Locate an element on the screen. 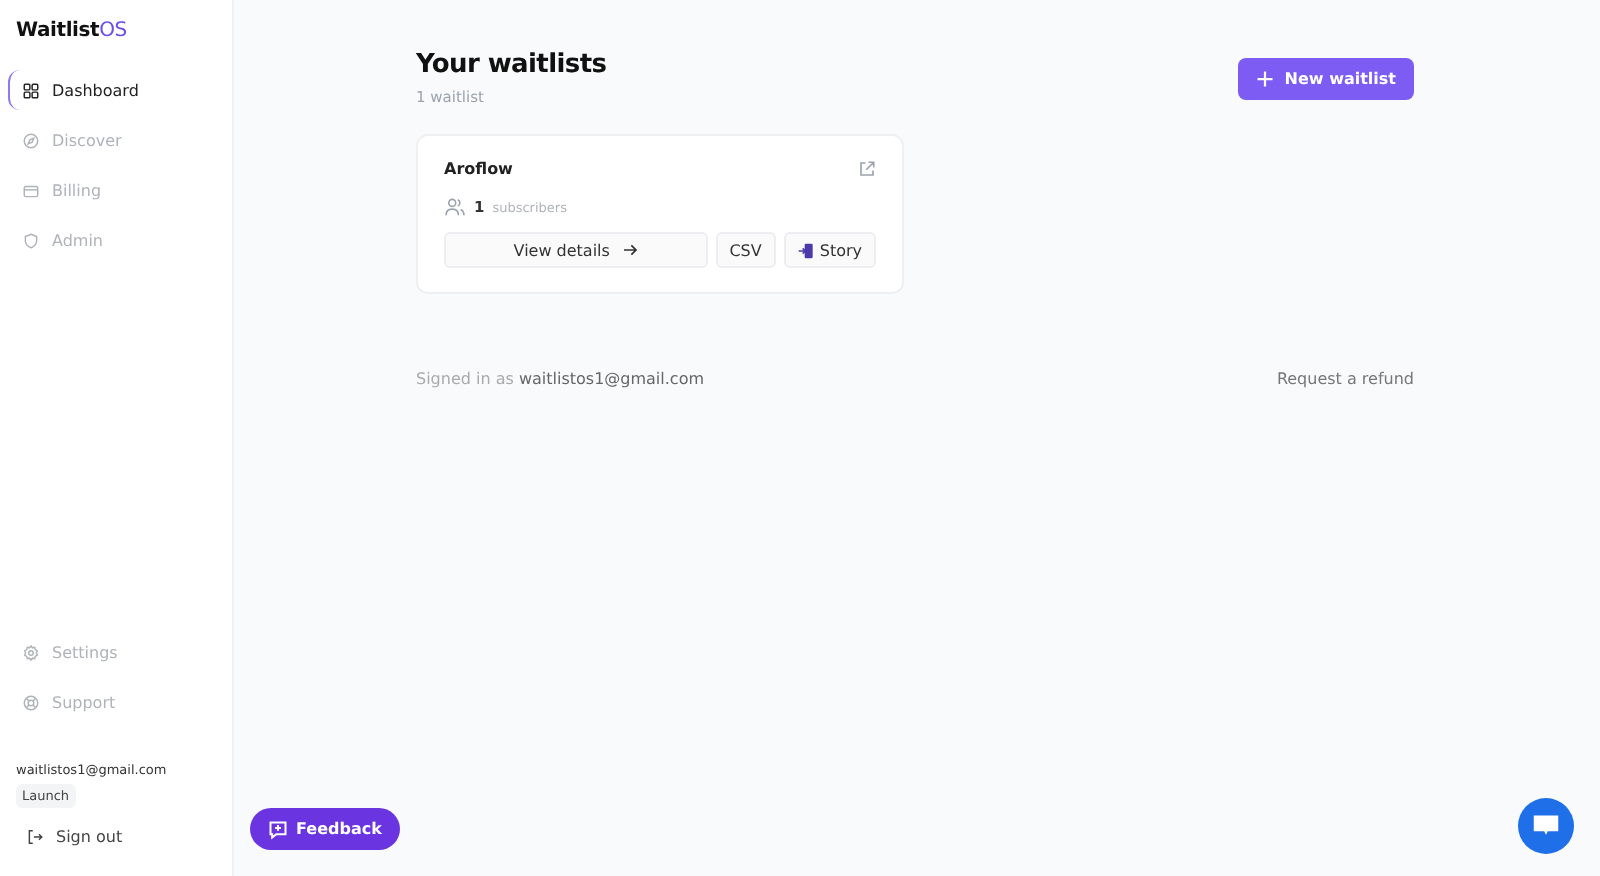 Image resolution: width=1600 pixels, height=876 pixels. signed-in-text: Signed in as waitlistos1@gmail.com is located at coordinates (560, 379).